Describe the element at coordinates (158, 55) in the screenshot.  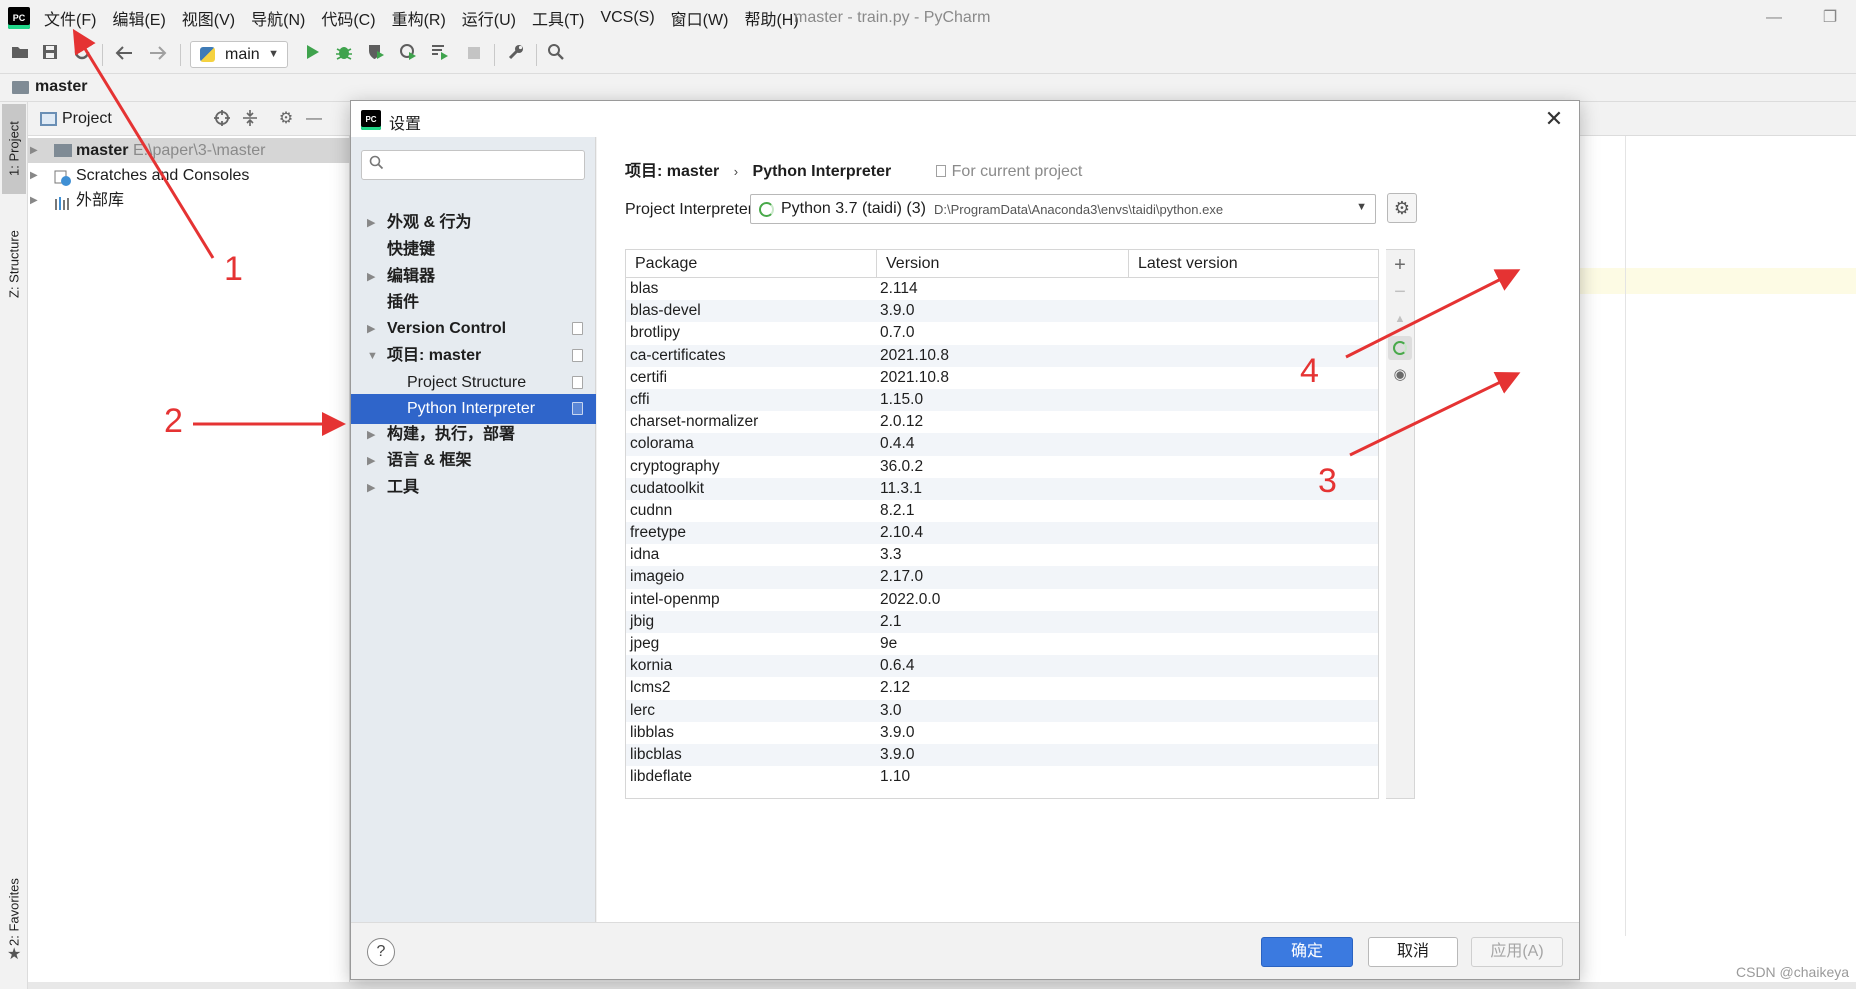
I see `forward-icon` at that location.